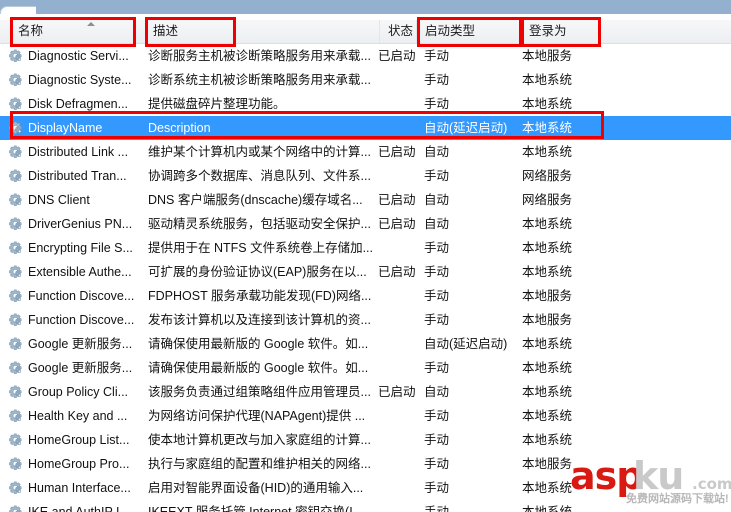  I want to click on cell-service-log-on-as: 网络服务, so click(547, 200).